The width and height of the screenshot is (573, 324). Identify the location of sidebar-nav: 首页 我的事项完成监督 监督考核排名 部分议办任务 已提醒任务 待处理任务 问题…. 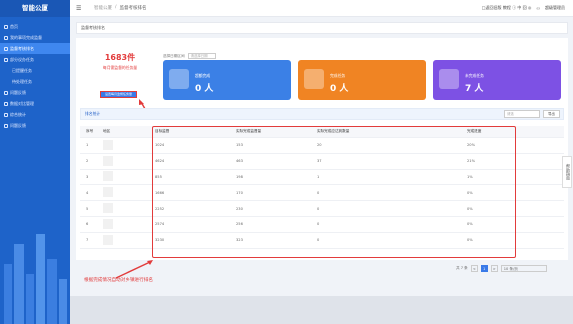
(35, 74).